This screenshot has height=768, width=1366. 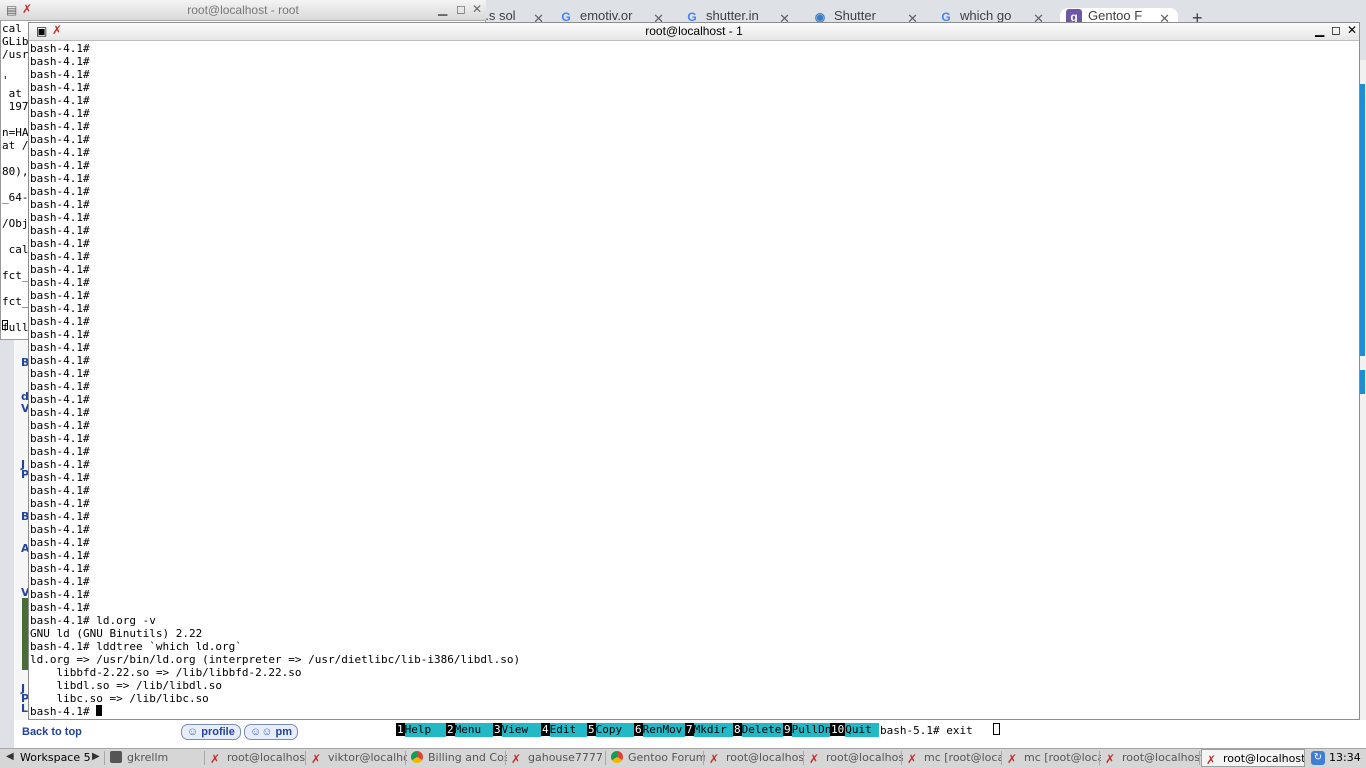 What do you see at coordinates (15, 54) in the screenshot?
I see `xterm-back-line: /usr` at bounding box center [15, 54].